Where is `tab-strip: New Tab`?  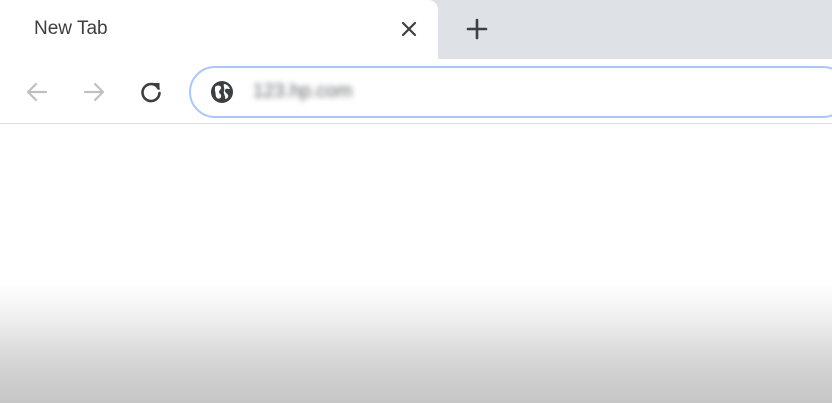 tab-strip: New Tab is located at coordinates (416, 29).